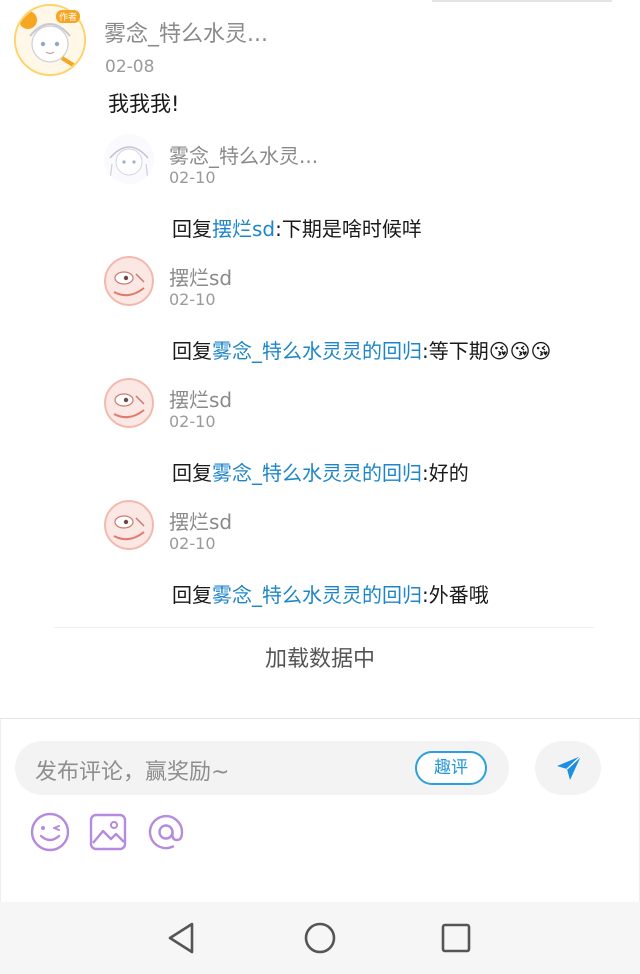  Describe the element at coordinates (522, 1) in the screenshot. I see `top-divider` at that location.